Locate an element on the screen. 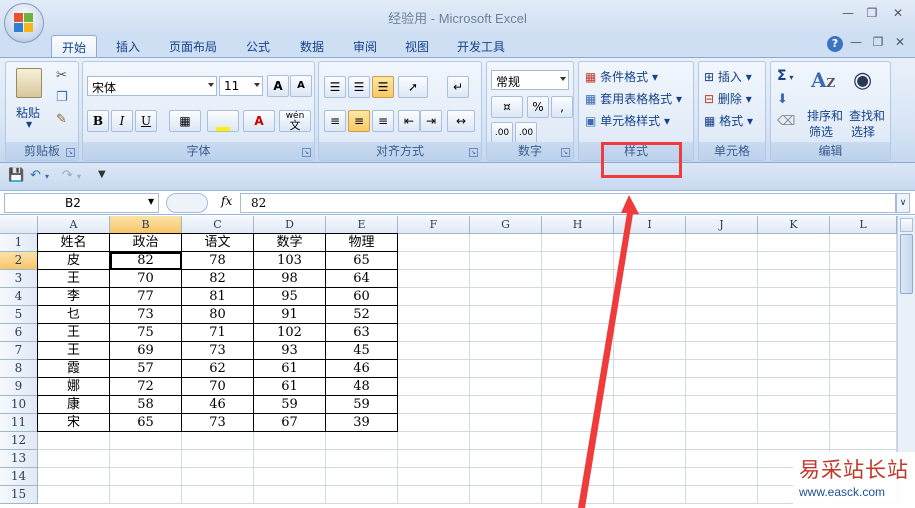 Image resolution: width=915 pixels, height=508 pixels. office-logo-icon is located at coordinates (24, 23).